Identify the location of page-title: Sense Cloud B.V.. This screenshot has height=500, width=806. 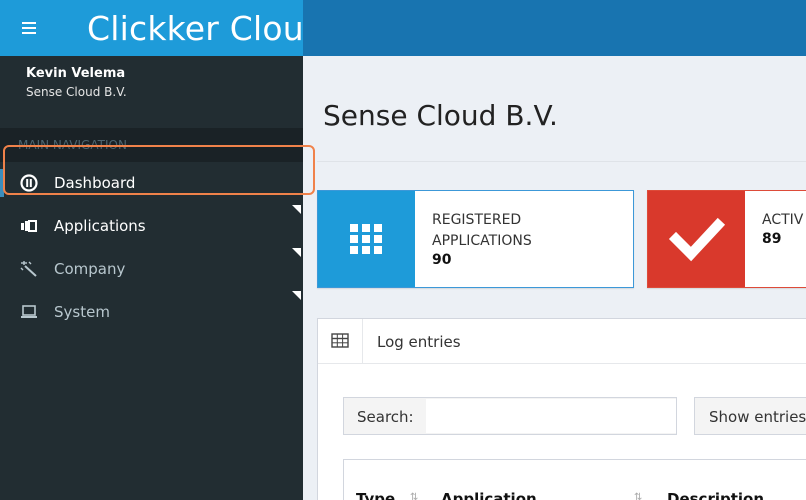
(440, 115).